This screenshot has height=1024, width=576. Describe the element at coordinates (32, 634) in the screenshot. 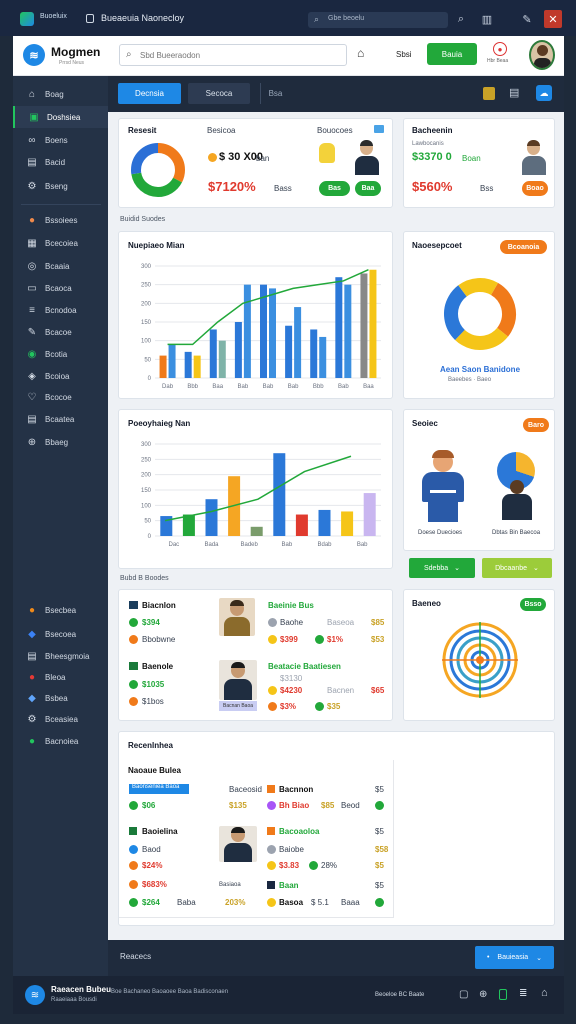

I see `blue-shape-icon: ◆` at that location.